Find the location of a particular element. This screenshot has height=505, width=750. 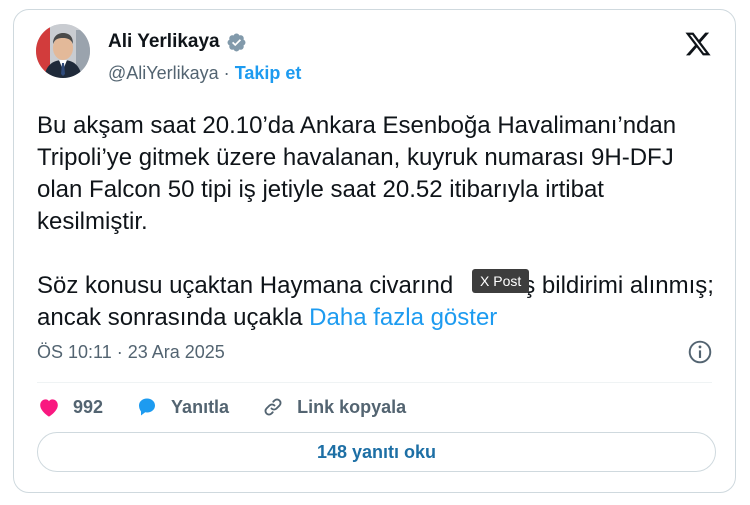

tooltip: X Post is located at coordinates (501, 281).